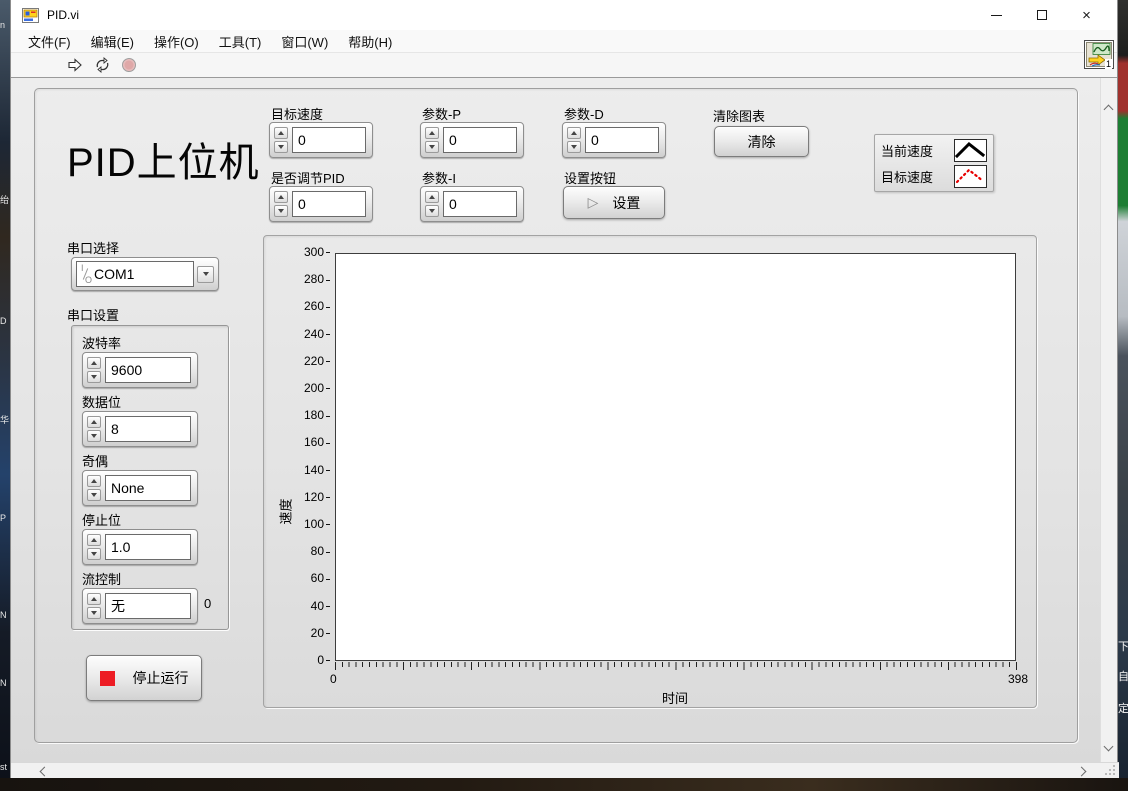 Image resolution: width=1128 pixels, height=791 pixels. Describe the element at coordinates (934, 163) in the screenshot. I see `chart-legend: 当前速度 目标速度` at that location.